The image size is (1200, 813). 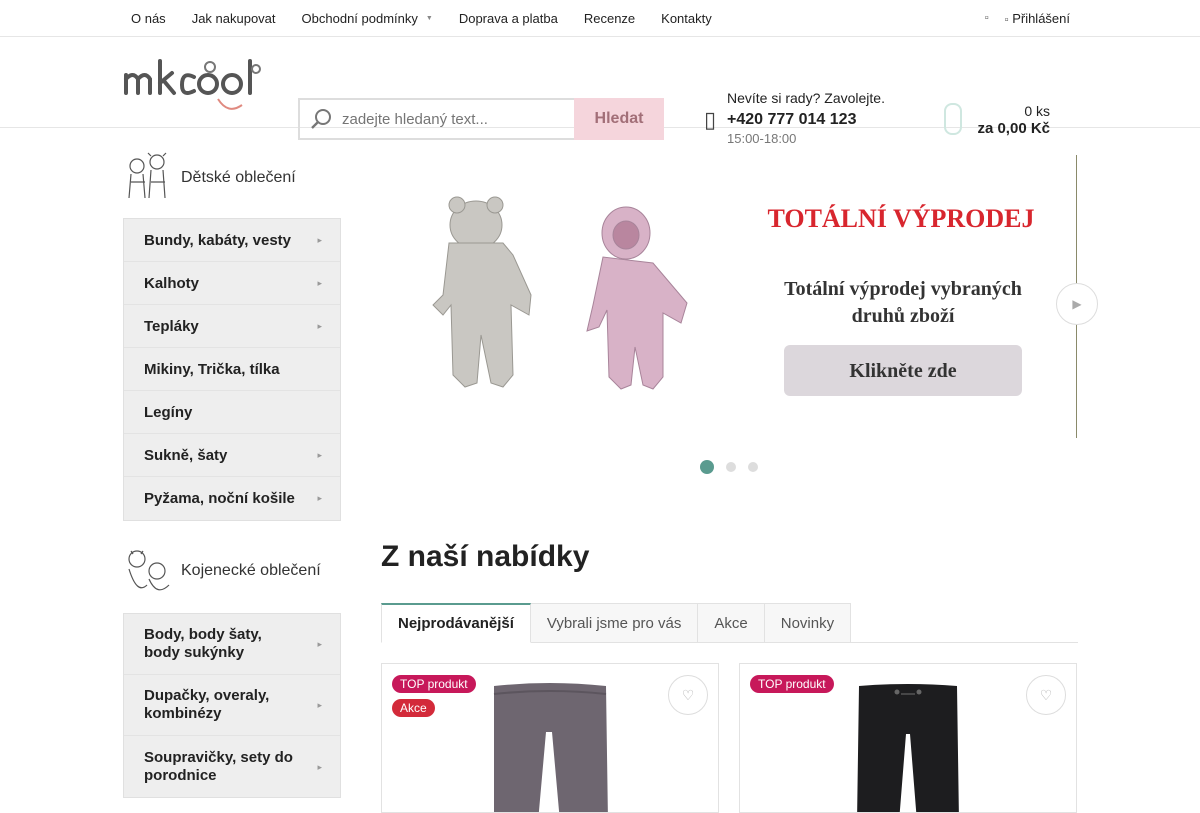 What do you see at coordinates (321, 119) in the screenshot?
I see `search-icon` at bounding box center [321, 119].